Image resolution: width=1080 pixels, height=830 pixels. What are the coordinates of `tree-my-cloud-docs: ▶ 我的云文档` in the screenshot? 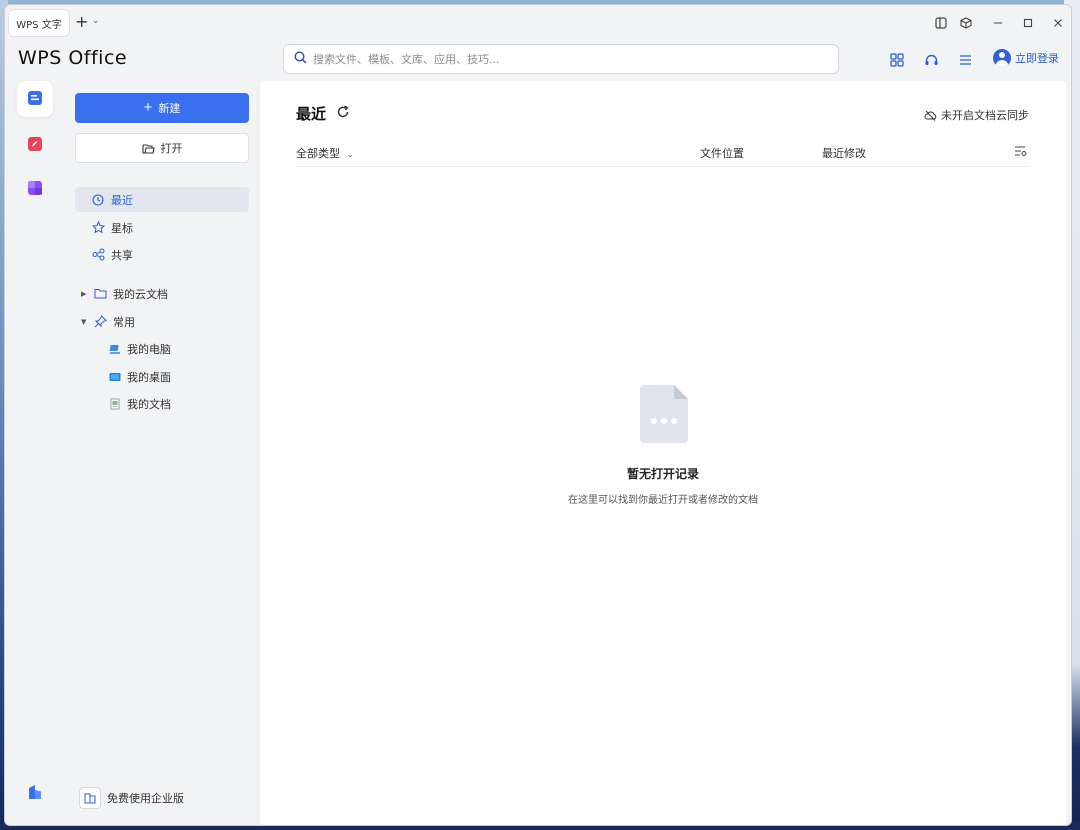 It's located at (162, 293).